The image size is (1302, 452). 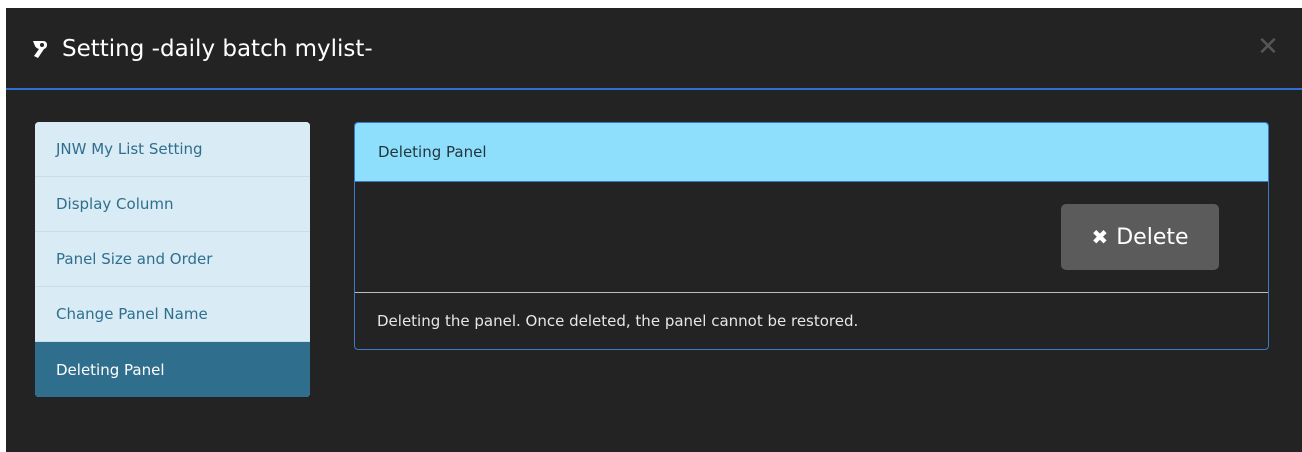 I want to click on sidebar-item-deleting-panel: Deleting Panel, so click(x=172, y=369).